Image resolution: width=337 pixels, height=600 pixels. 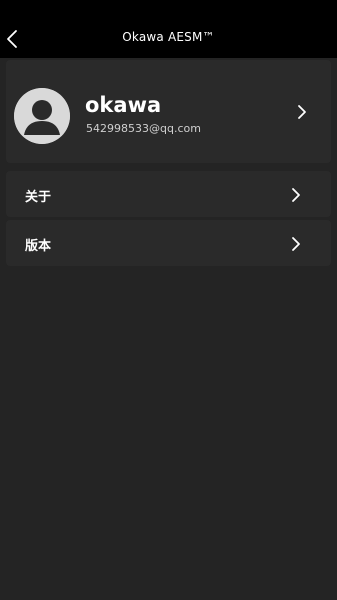 What do you see at coordinates (168, 194) in the screenshot?
I see `menu-item-about: 关于` at bounding box center [168, 194].